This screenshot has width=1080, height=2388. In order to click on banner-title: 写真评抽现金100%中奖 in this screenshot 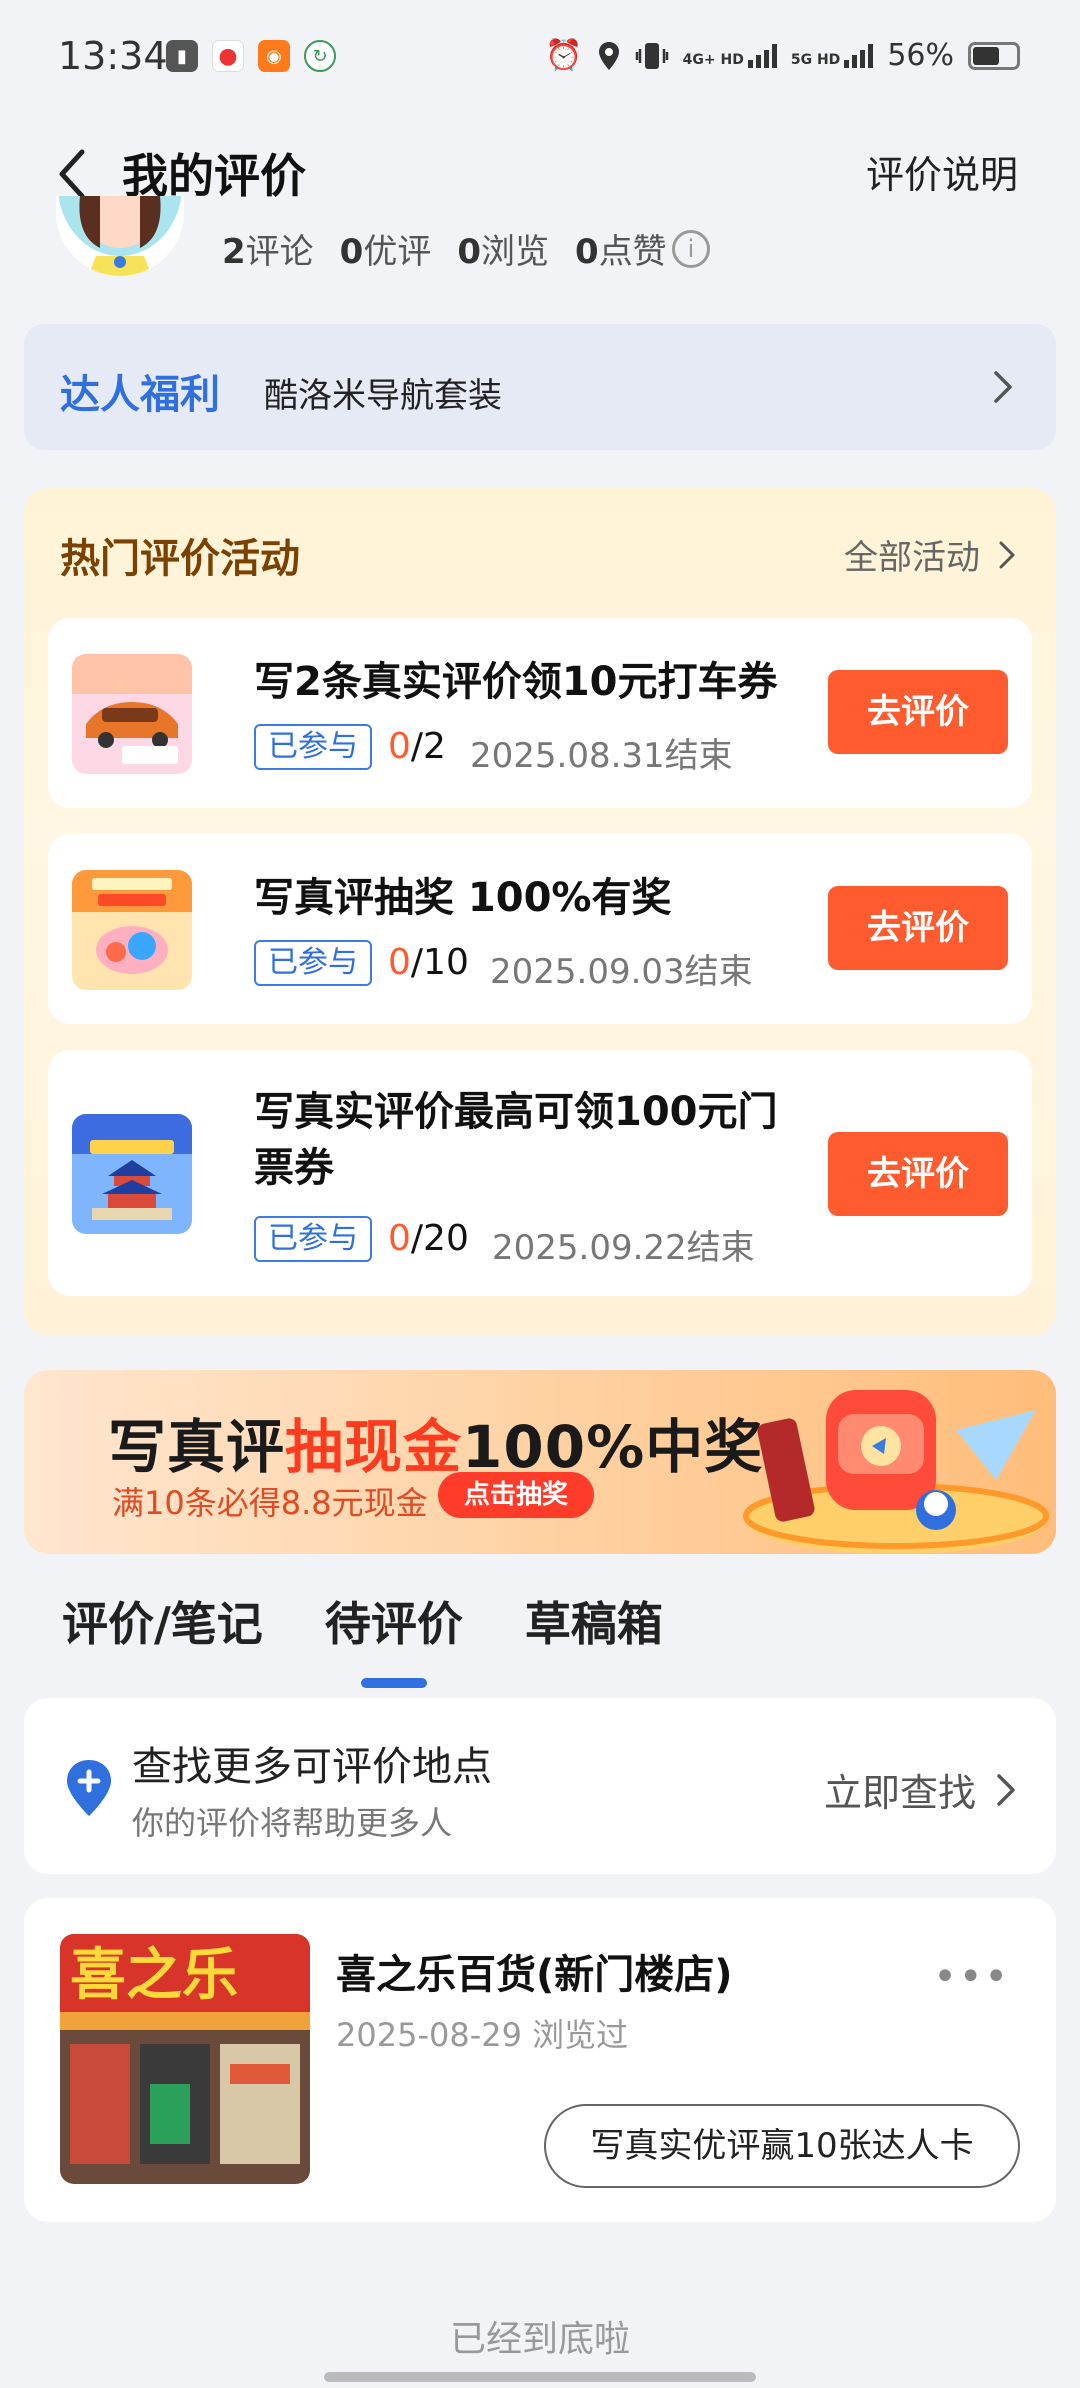, I will do `click(436, 1447)`.